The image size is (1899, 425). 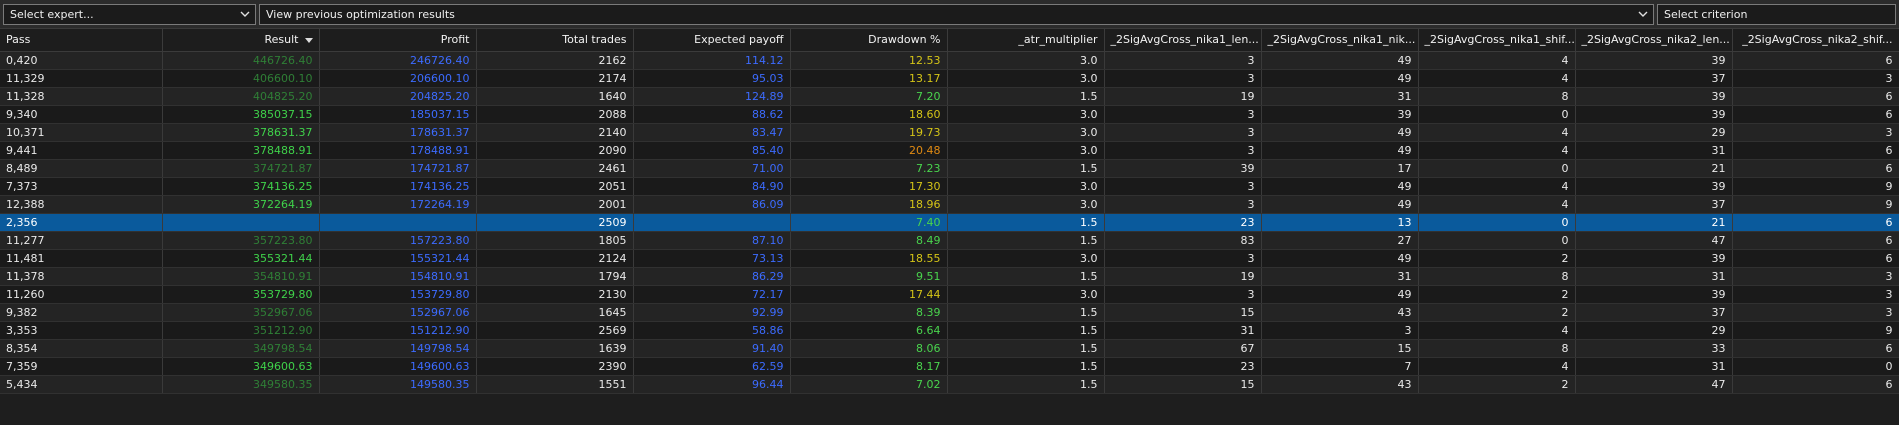 I want to click on cell-atr-multiplier: 3.0, so click(x=1026, y=258).